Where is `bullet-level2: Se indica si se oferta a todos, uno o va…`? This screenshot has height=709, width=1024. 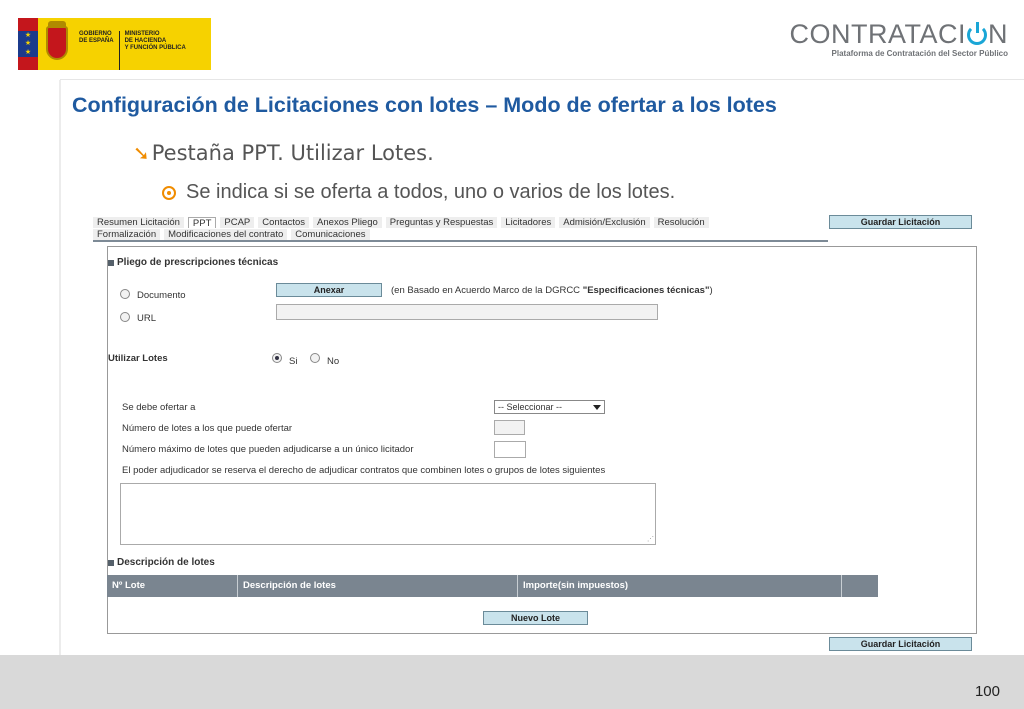 bullet-level2: Se indica si se oferta a todos, uno o va… is located at coordinates (418, 192).